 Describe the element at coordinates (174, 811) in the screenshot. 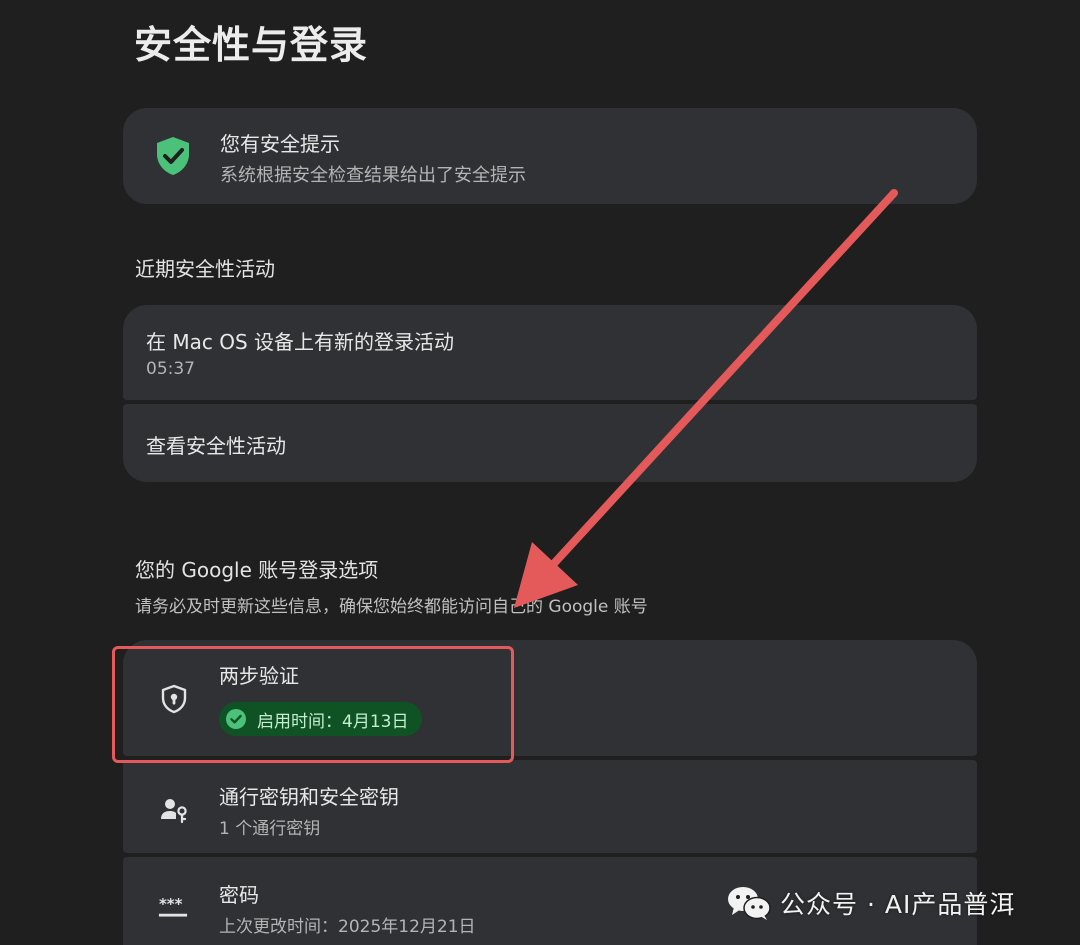

I see `person-key-icon` at that location.